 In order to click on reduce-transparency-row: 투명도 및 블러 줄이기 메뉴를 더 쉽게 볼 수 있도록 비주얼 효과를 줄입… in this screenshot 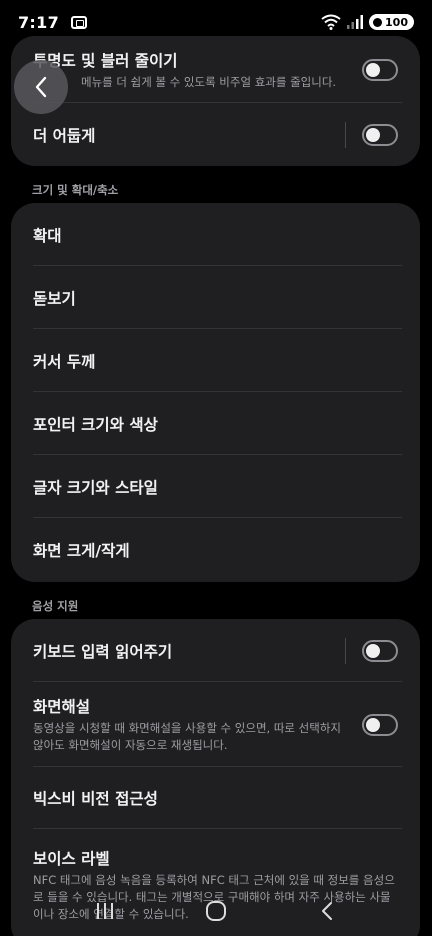, I will do `click(215, 69)`.